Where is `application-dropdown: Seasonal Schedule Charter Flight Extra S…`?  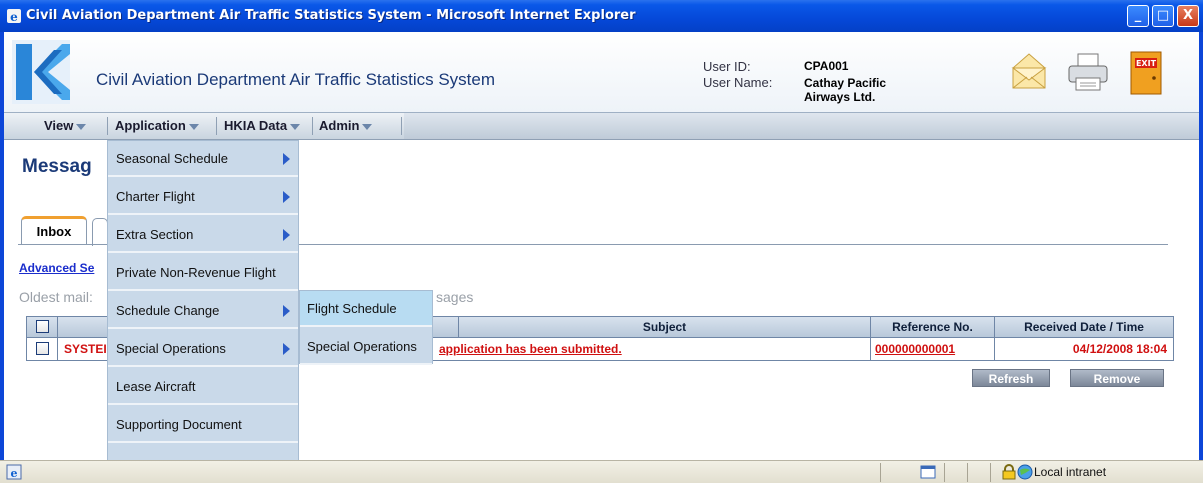
application-dropdown: Seasonal Schedule Charter Flight Extra S… is located at coordinates (203, 306).